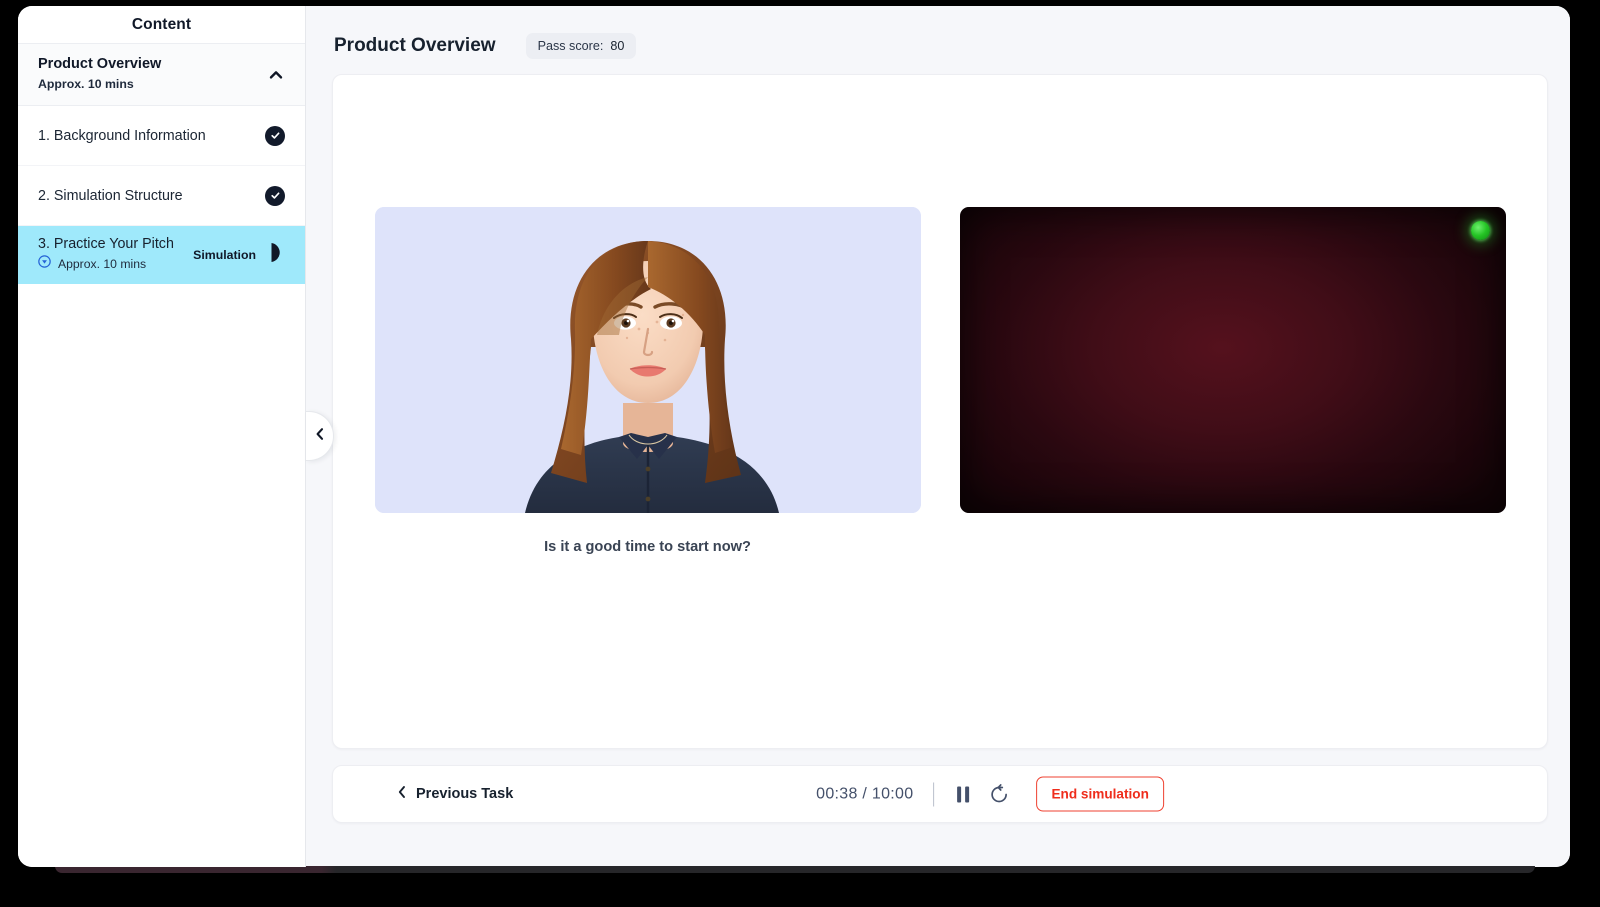  What do you see at coordinates (1232, 360) in the screenshot?
I see `user-webcam-feed` at bounding box center [1232, 360].